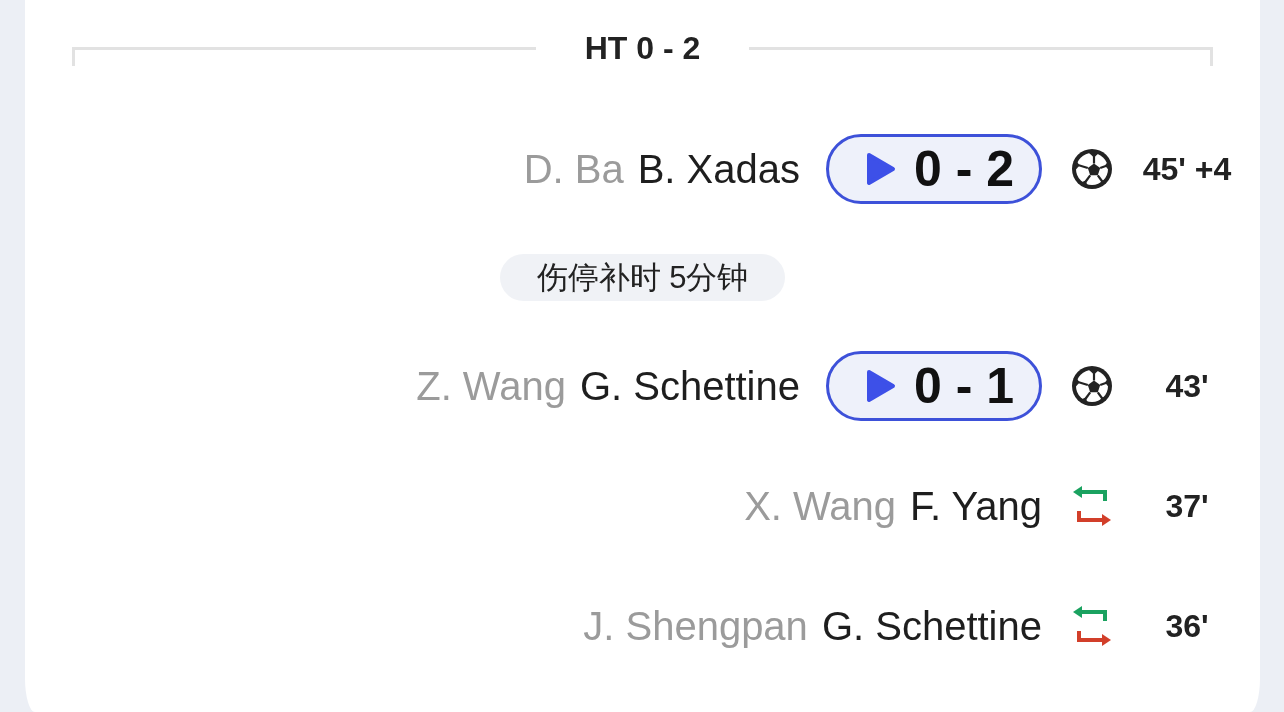 The image size is (1284, 712). Describe the element at coordinates (573, 169) in the screenshot. I see `secondary-player-name: D. Ba` at that location.